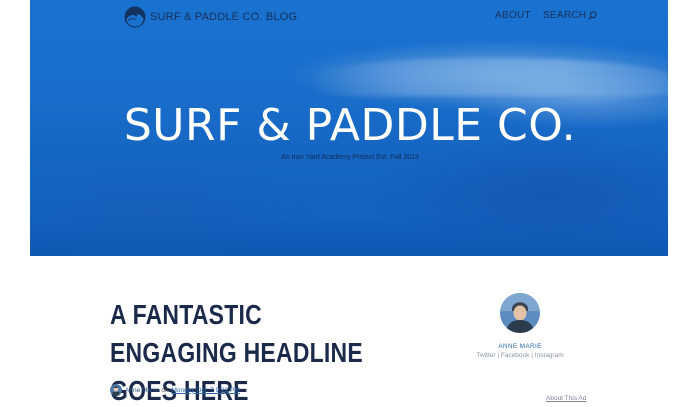 The image size is (700, 407). I want to click on byline-on-text: on, so click(165, 390).